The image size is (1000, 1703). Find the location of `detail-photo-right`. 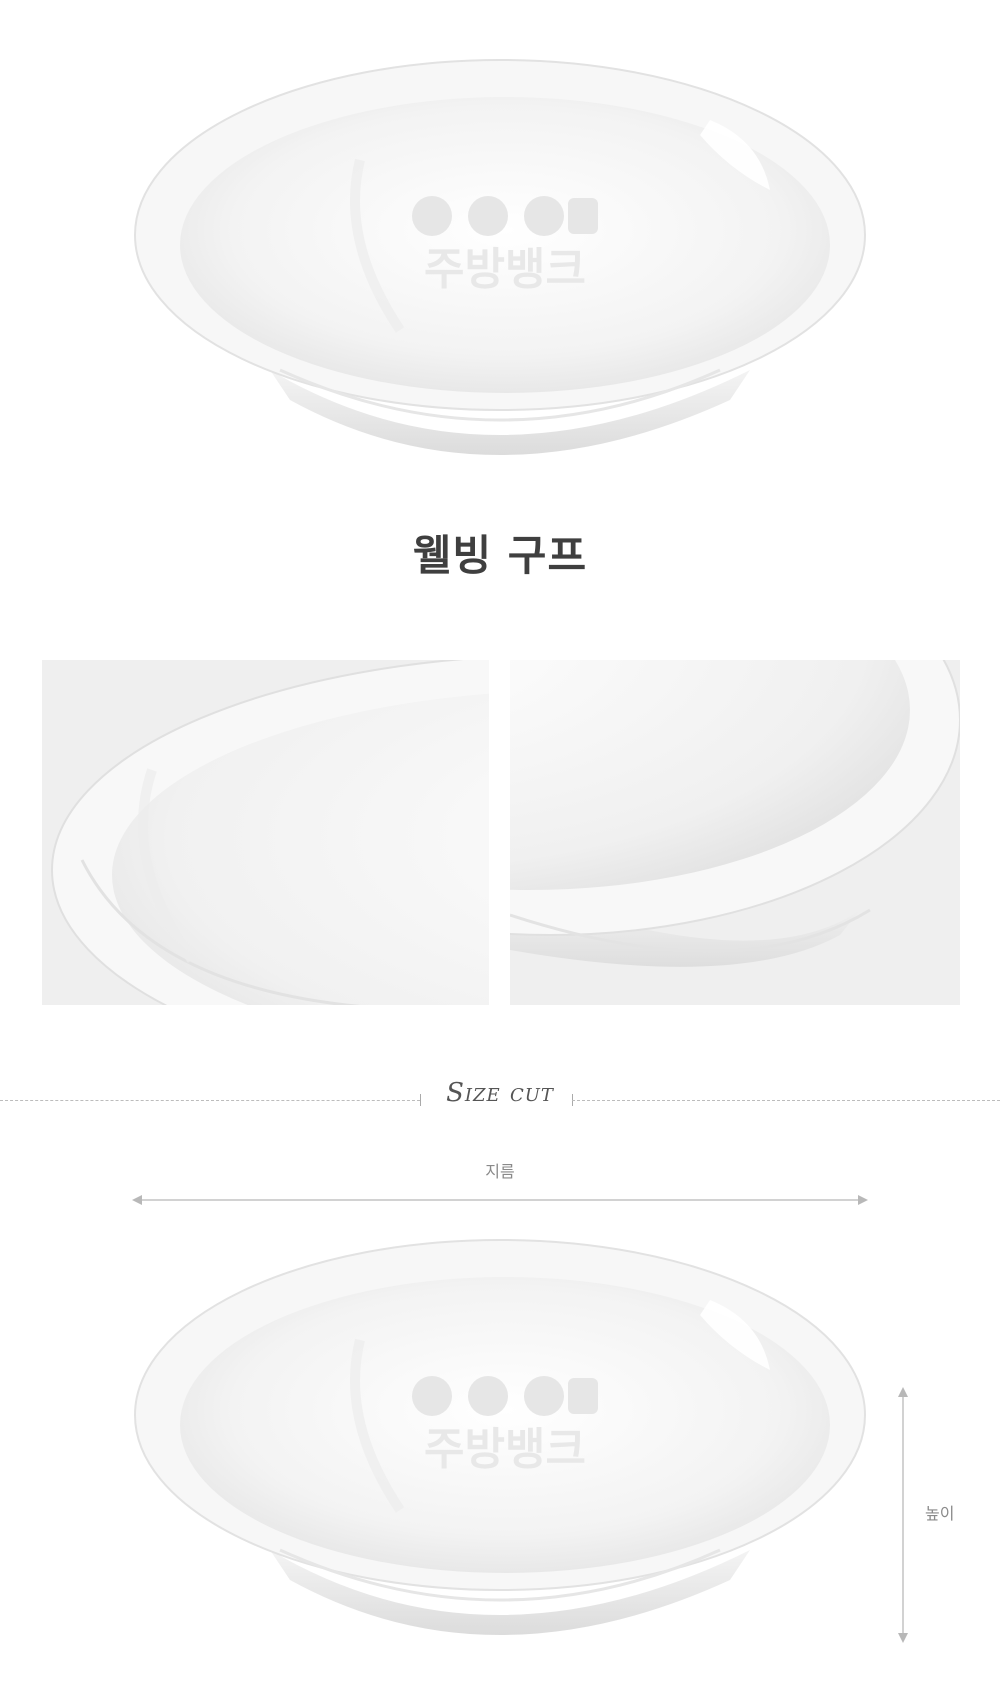

detail-photo-right is located at coordinates (735, 832).